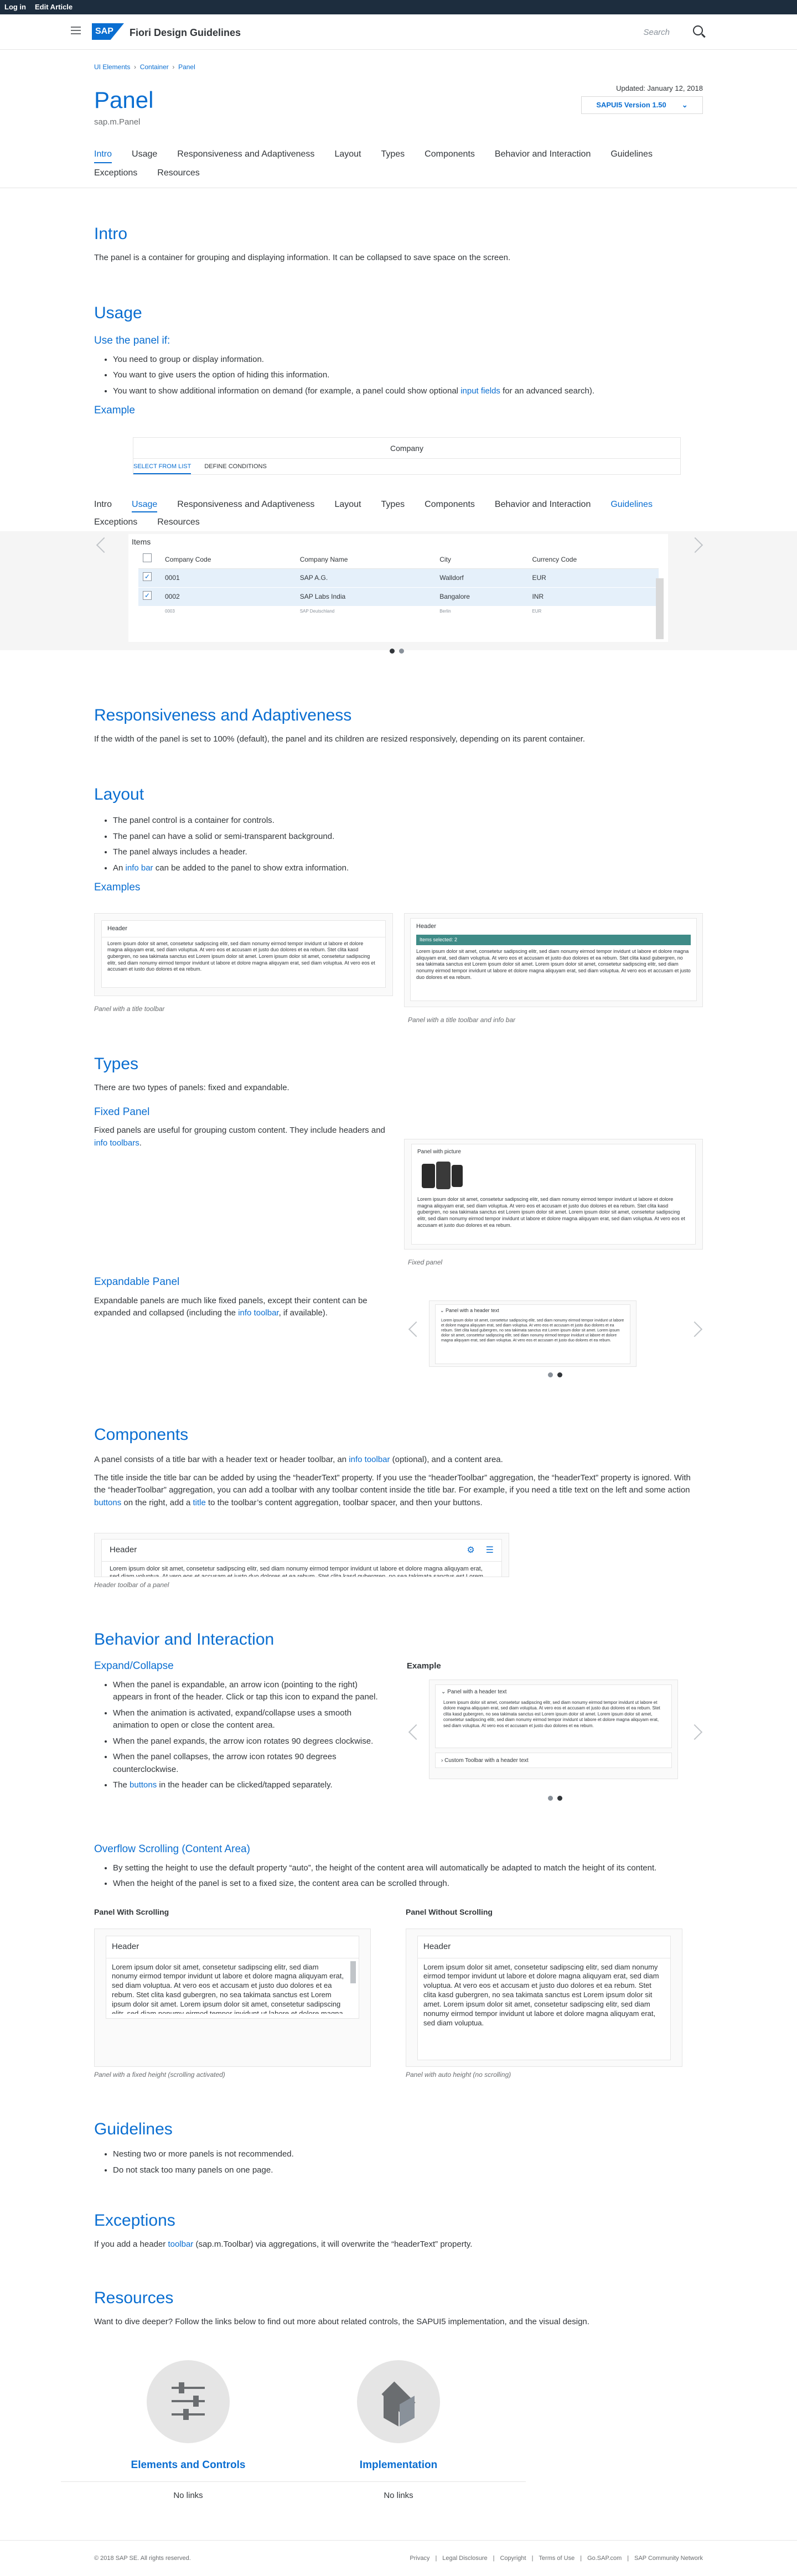 The width and height of the screenshot is (797, 2576). What do you see at coordinates (554, 1760) in the screenshot?
I see `collapsed-panel: › Custom Toolbar with a header text` at bounding box center [554, 1760].